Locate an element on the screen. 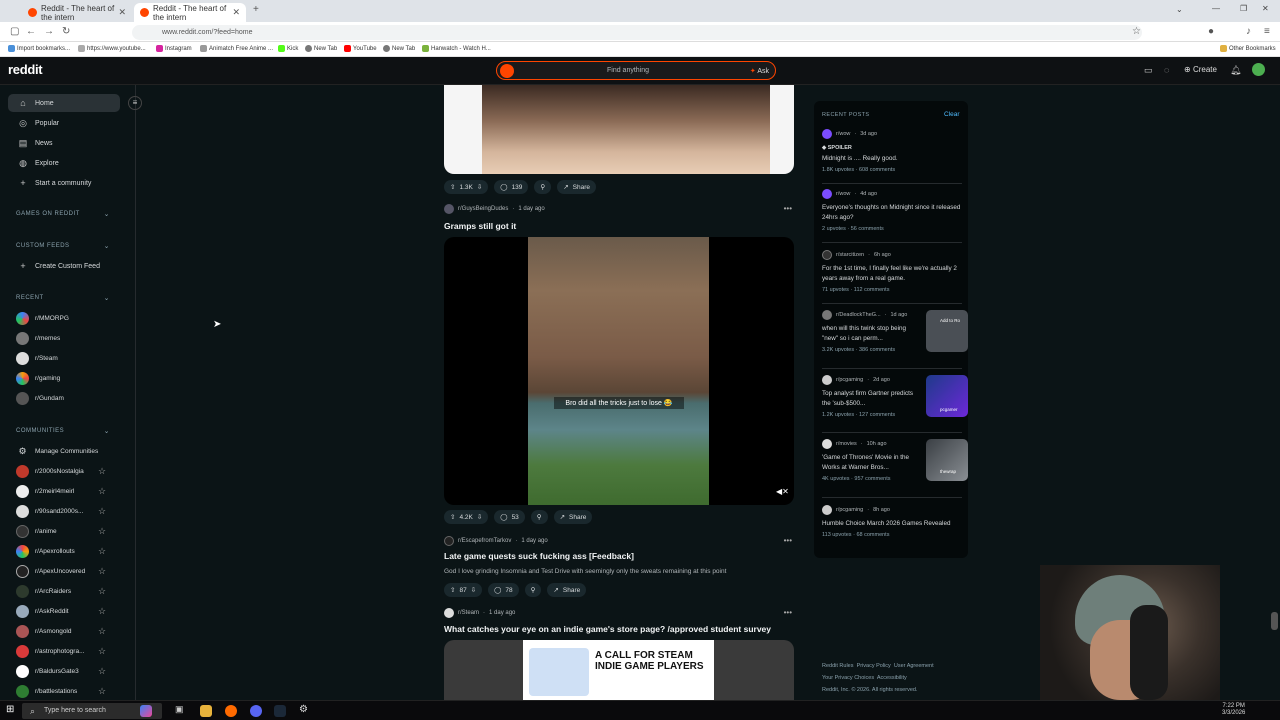 This screenshot has width=1280, height=720. custom-feeds-heading: CUSTOM FEEDS ⌄ is located at coordinates (63, 246).